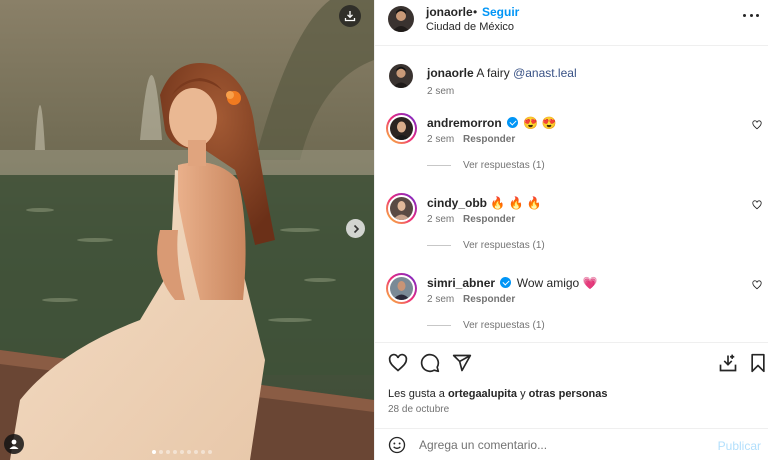 The width and height of the screenshot is (768, 460). Describe the element at coordinates (568, 394) in the screenshot. I see `likes-others: otras personas` at that location.